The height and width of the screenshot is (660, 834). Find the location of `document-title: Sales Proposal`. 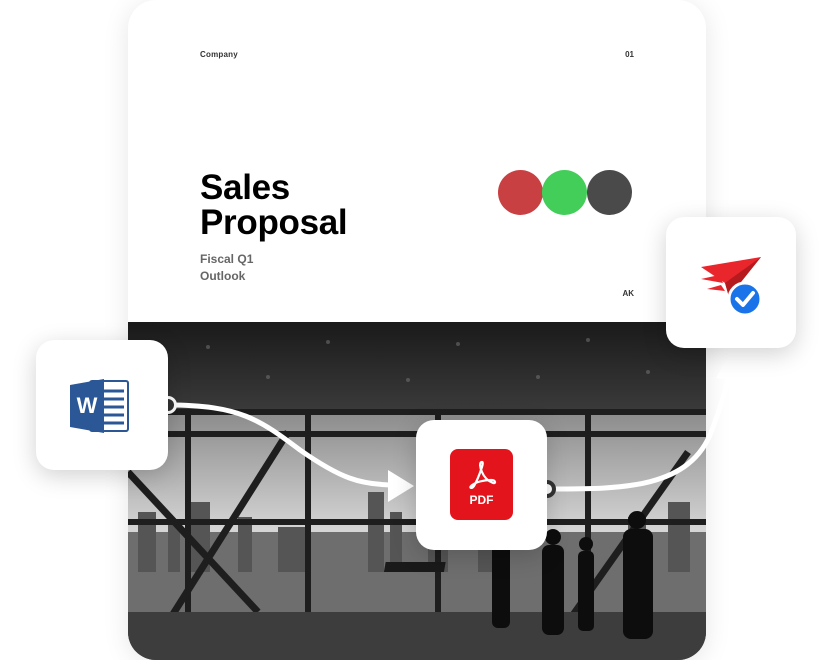

document-title: Sales Proposal is located at coordinates (274, 205).